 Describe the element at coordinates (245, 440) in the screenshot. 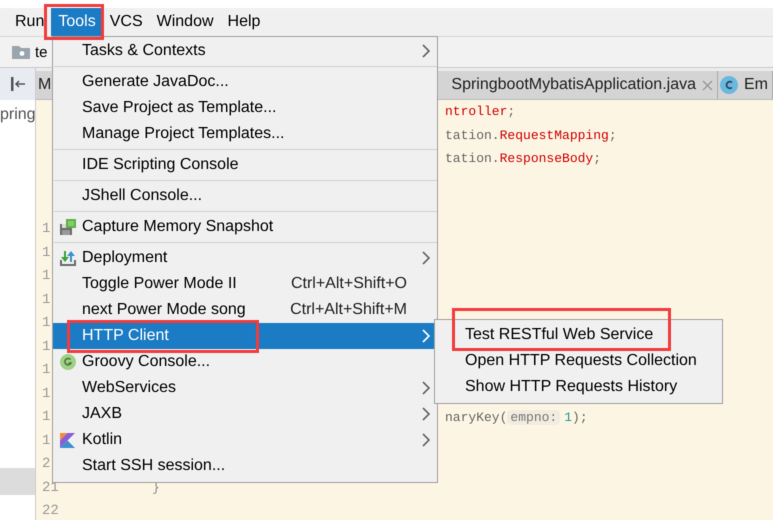

I see `menu-item: Kotlin` at that location.